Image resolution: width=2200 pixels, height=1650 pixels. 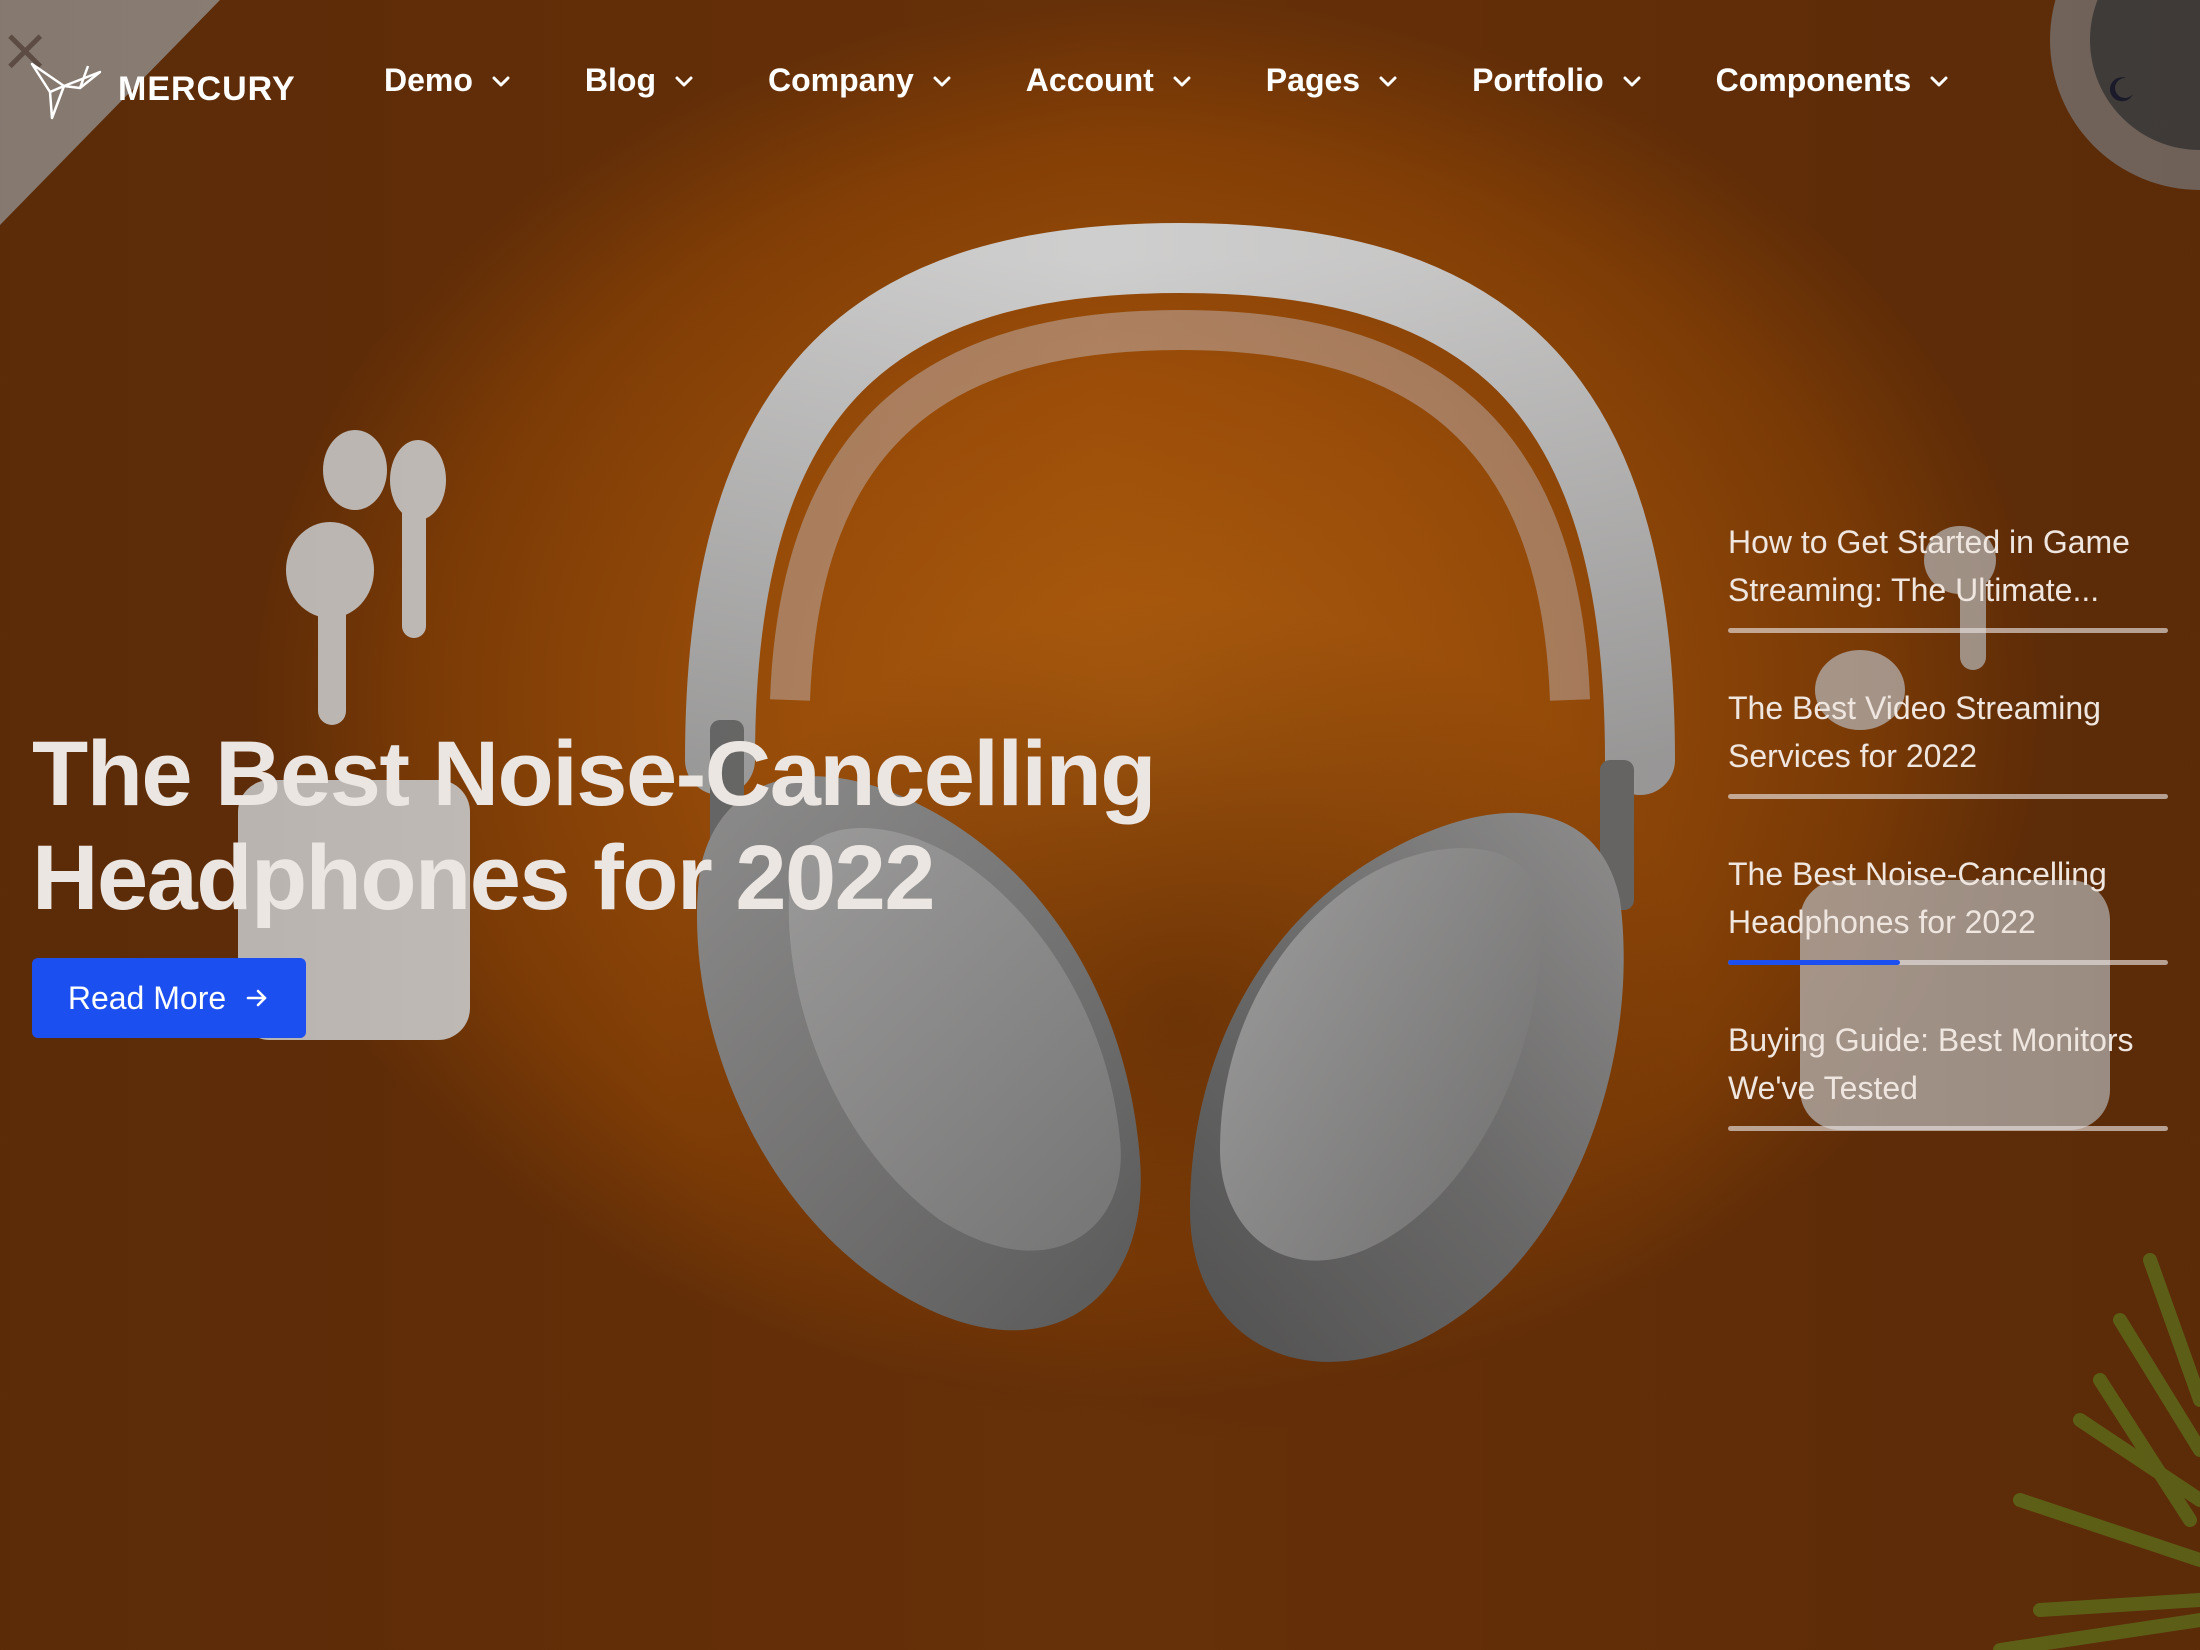 I want to click on post-title-line: Headphones for 2022, so click(x=1882, y=922).